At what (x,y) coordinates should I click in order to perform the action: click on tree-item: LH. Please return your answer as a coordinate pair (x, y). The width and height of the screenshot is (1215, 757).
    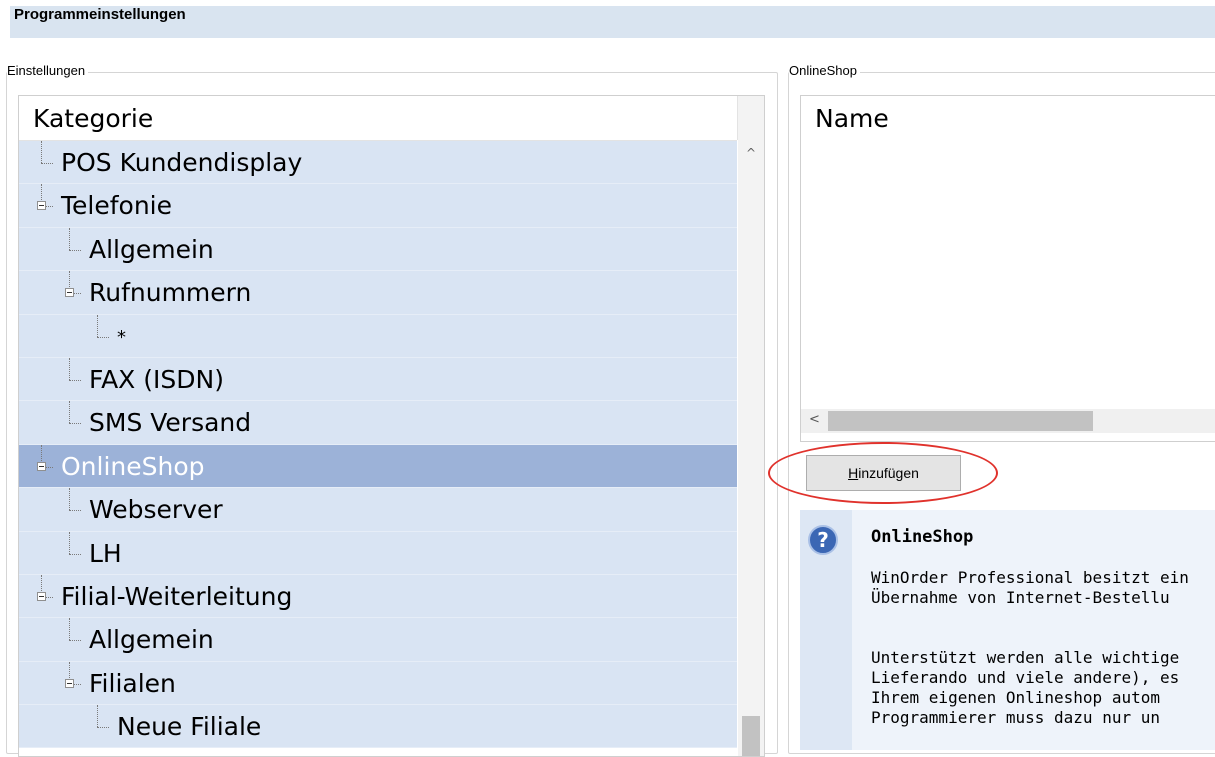
    Looking at the image, I should click on (378, 553).